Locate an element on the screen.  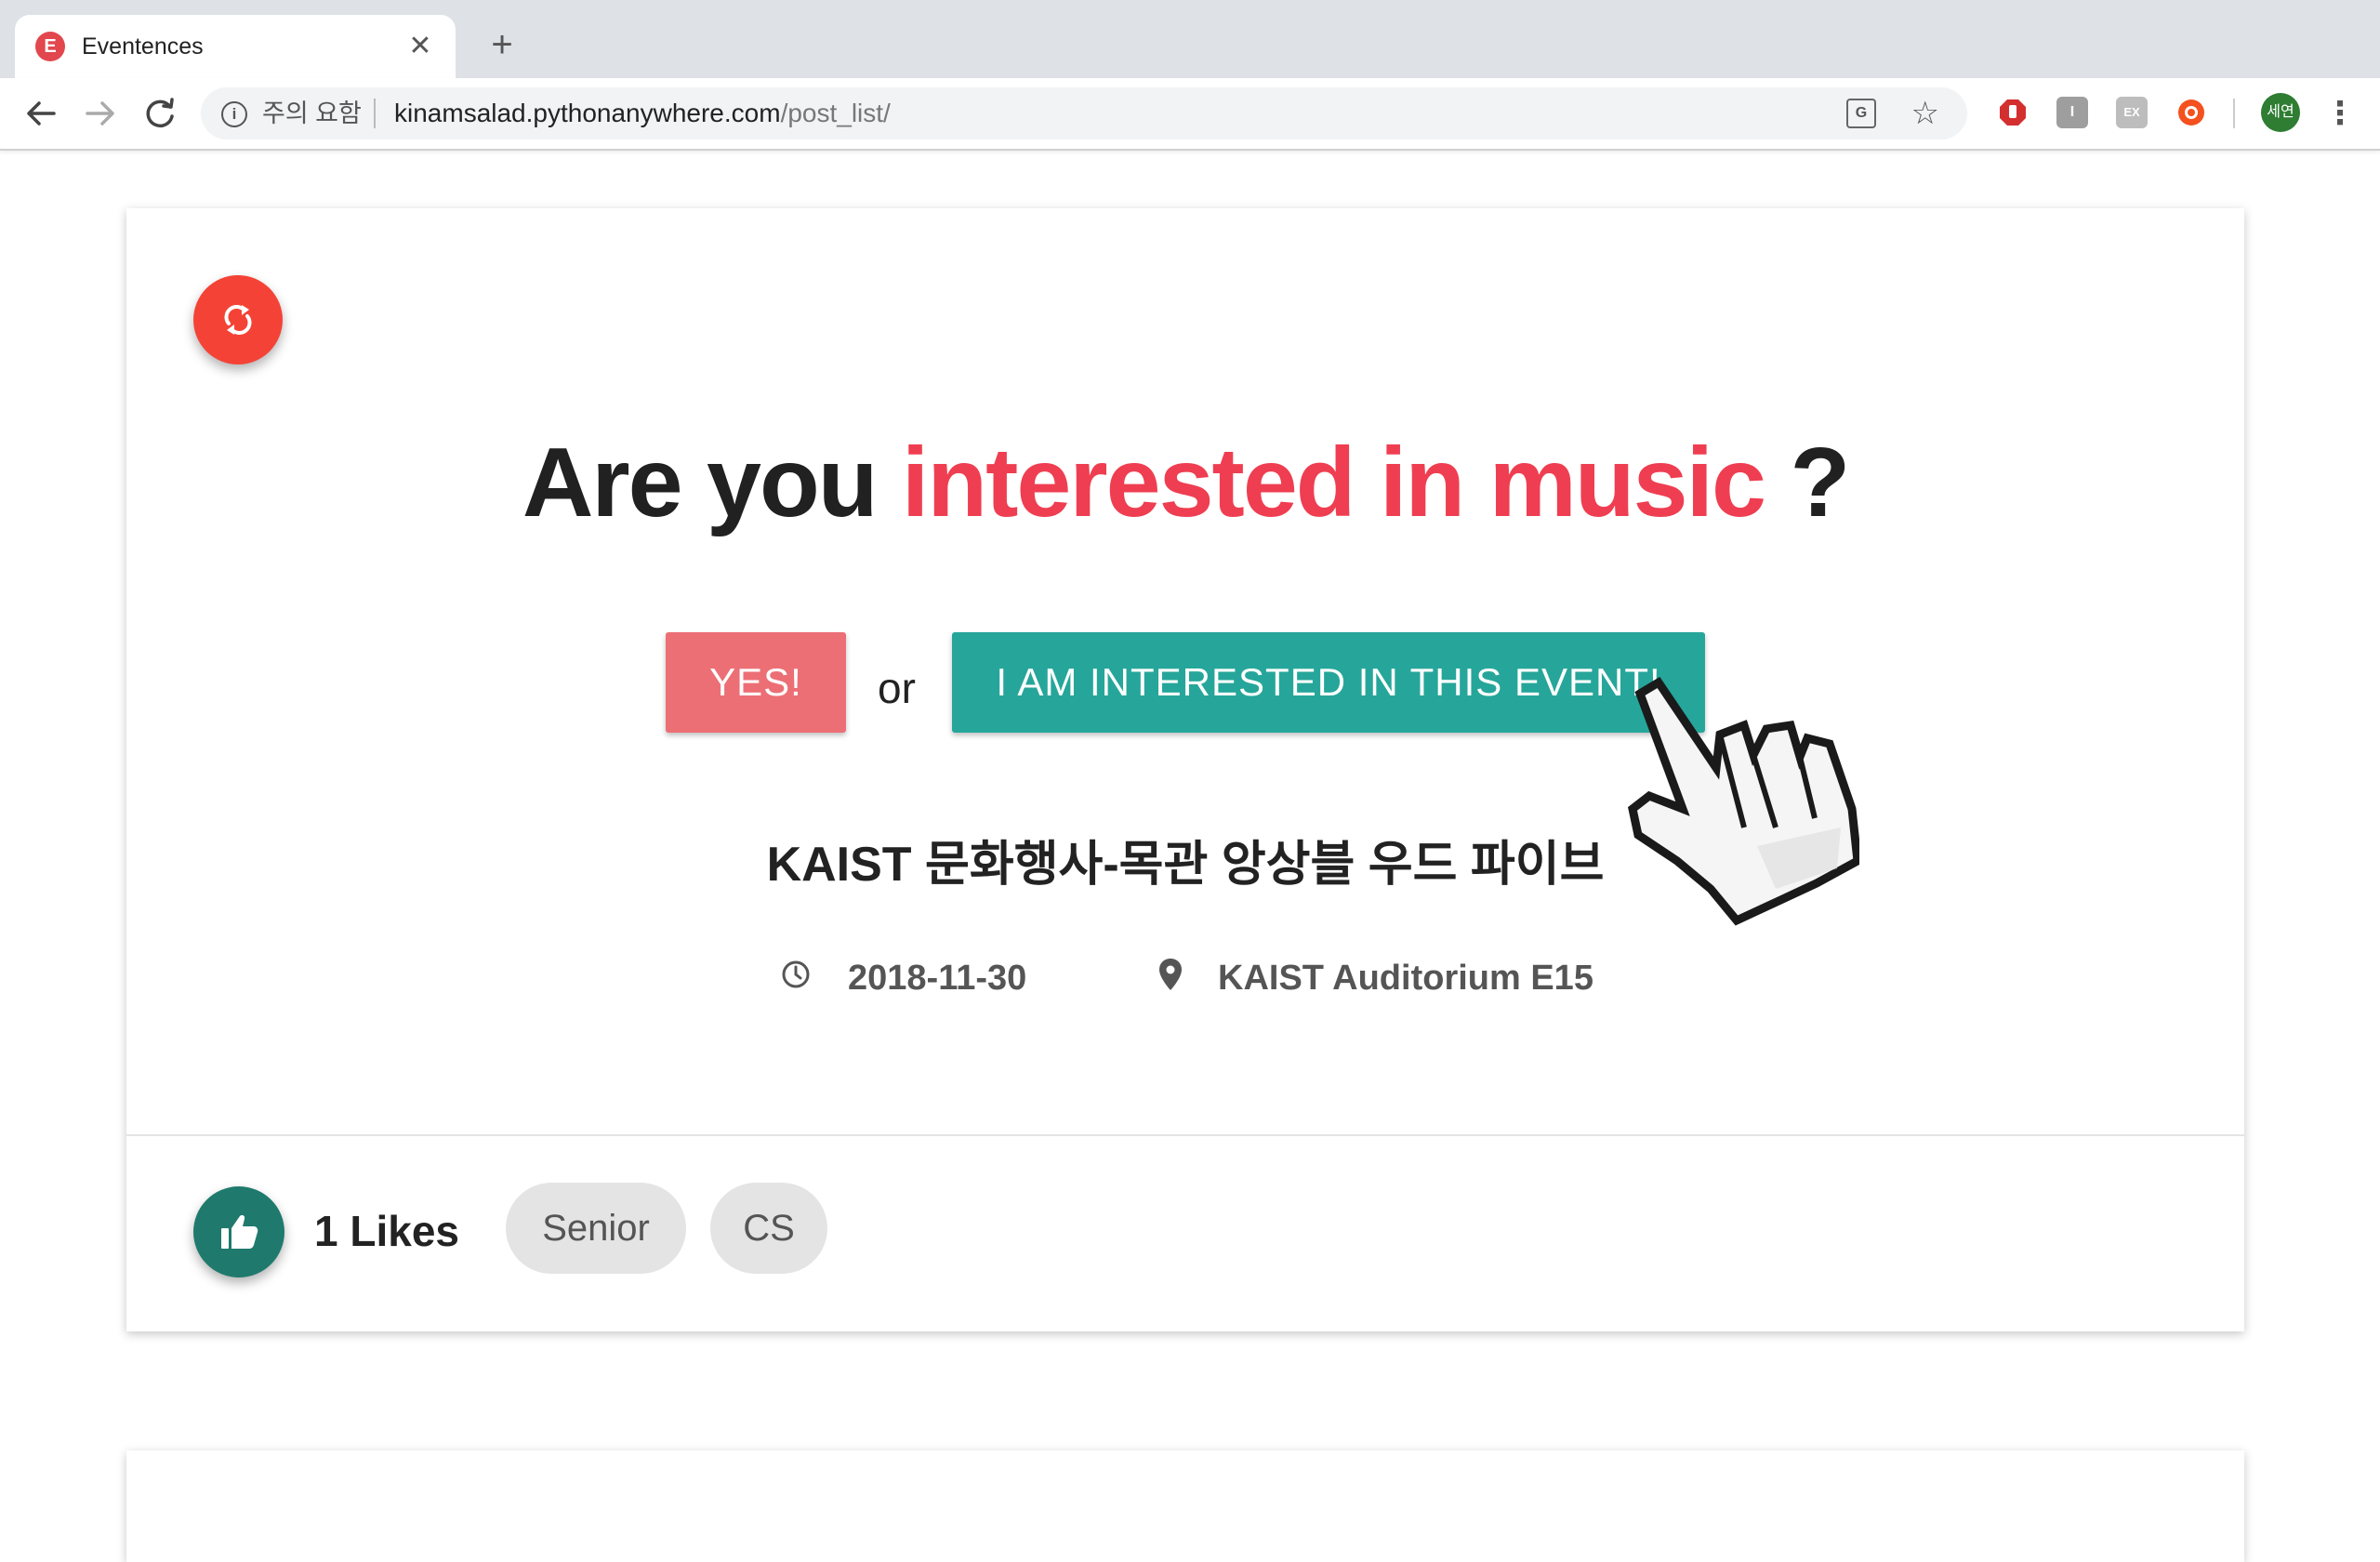
tag-chip-senior: Senior is located at coordinates (596, 1229).